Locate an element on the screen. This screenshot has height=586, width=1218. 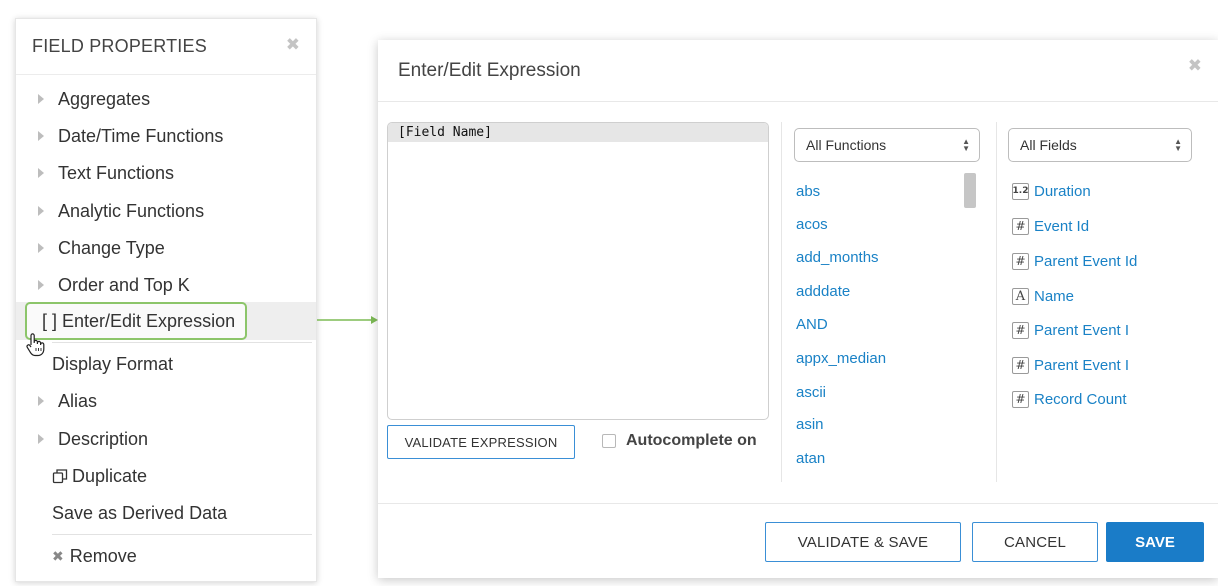
menu-item-label: Duplicate is located at coordinates (110, 475).